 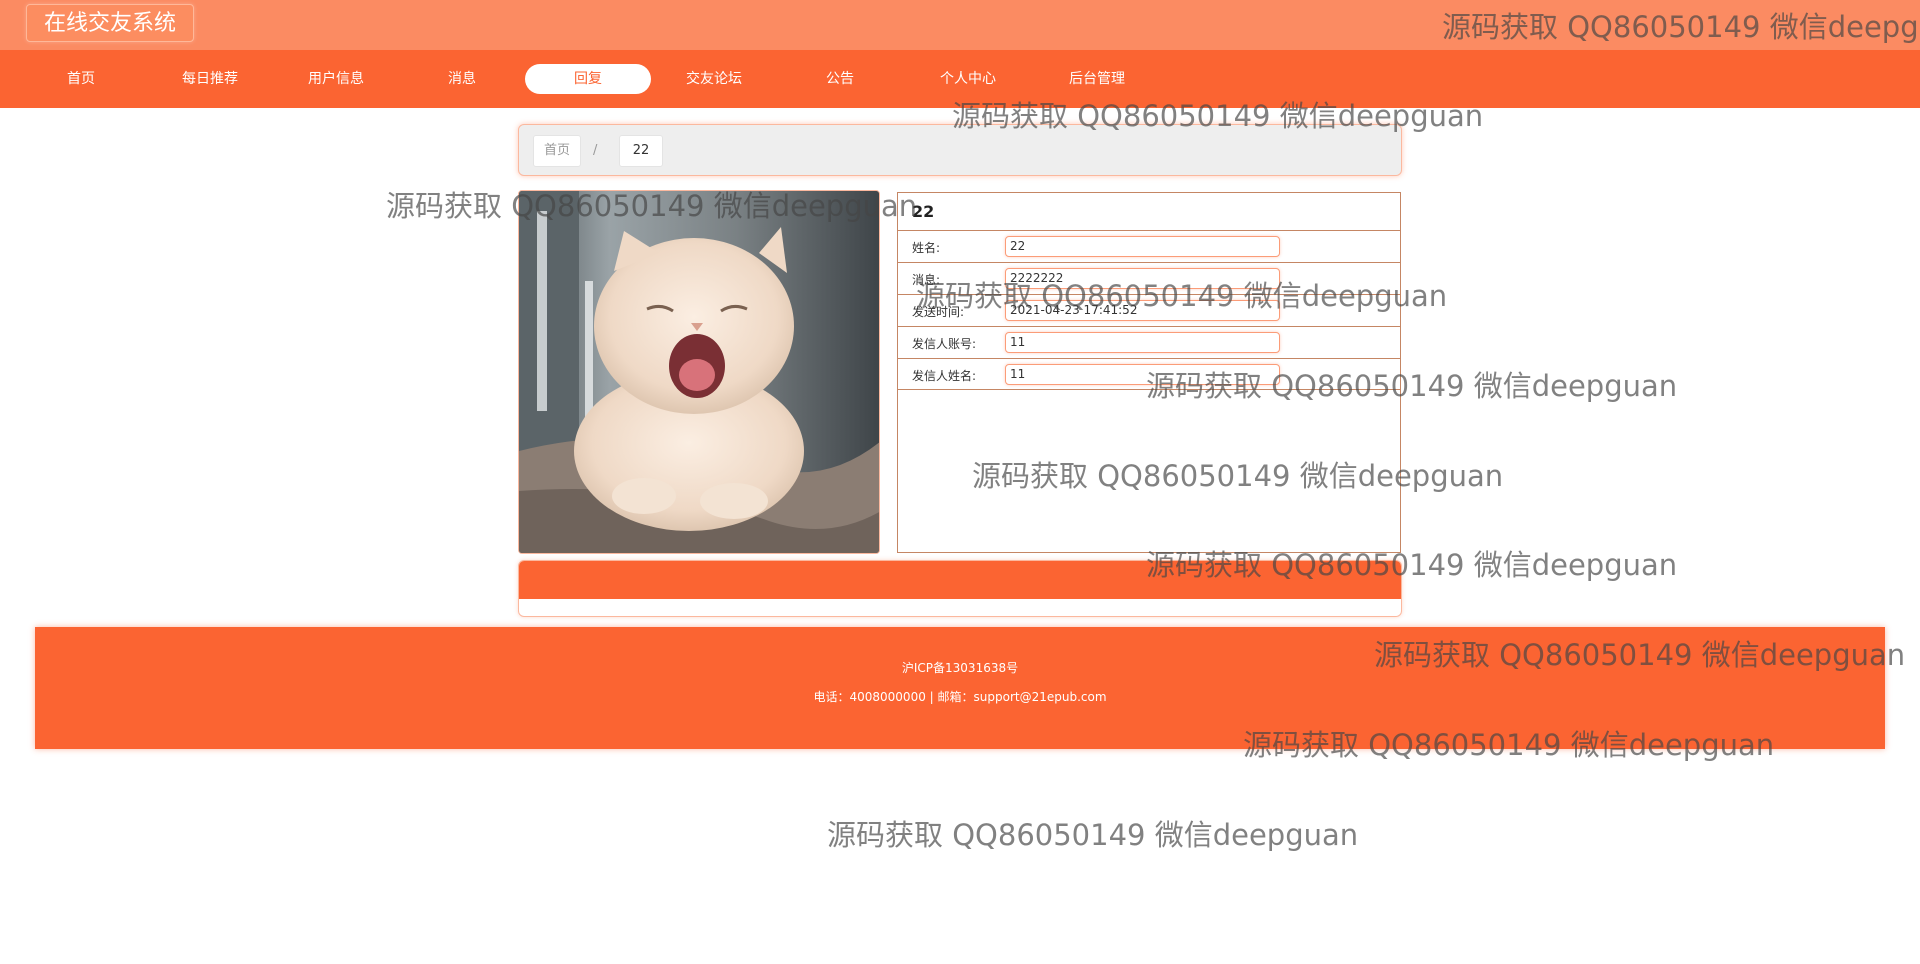 What do you see at coordinates (462, 79) in the screenshot?
I see `nav-item-messages: 消息` at bounding box center [462, 79].